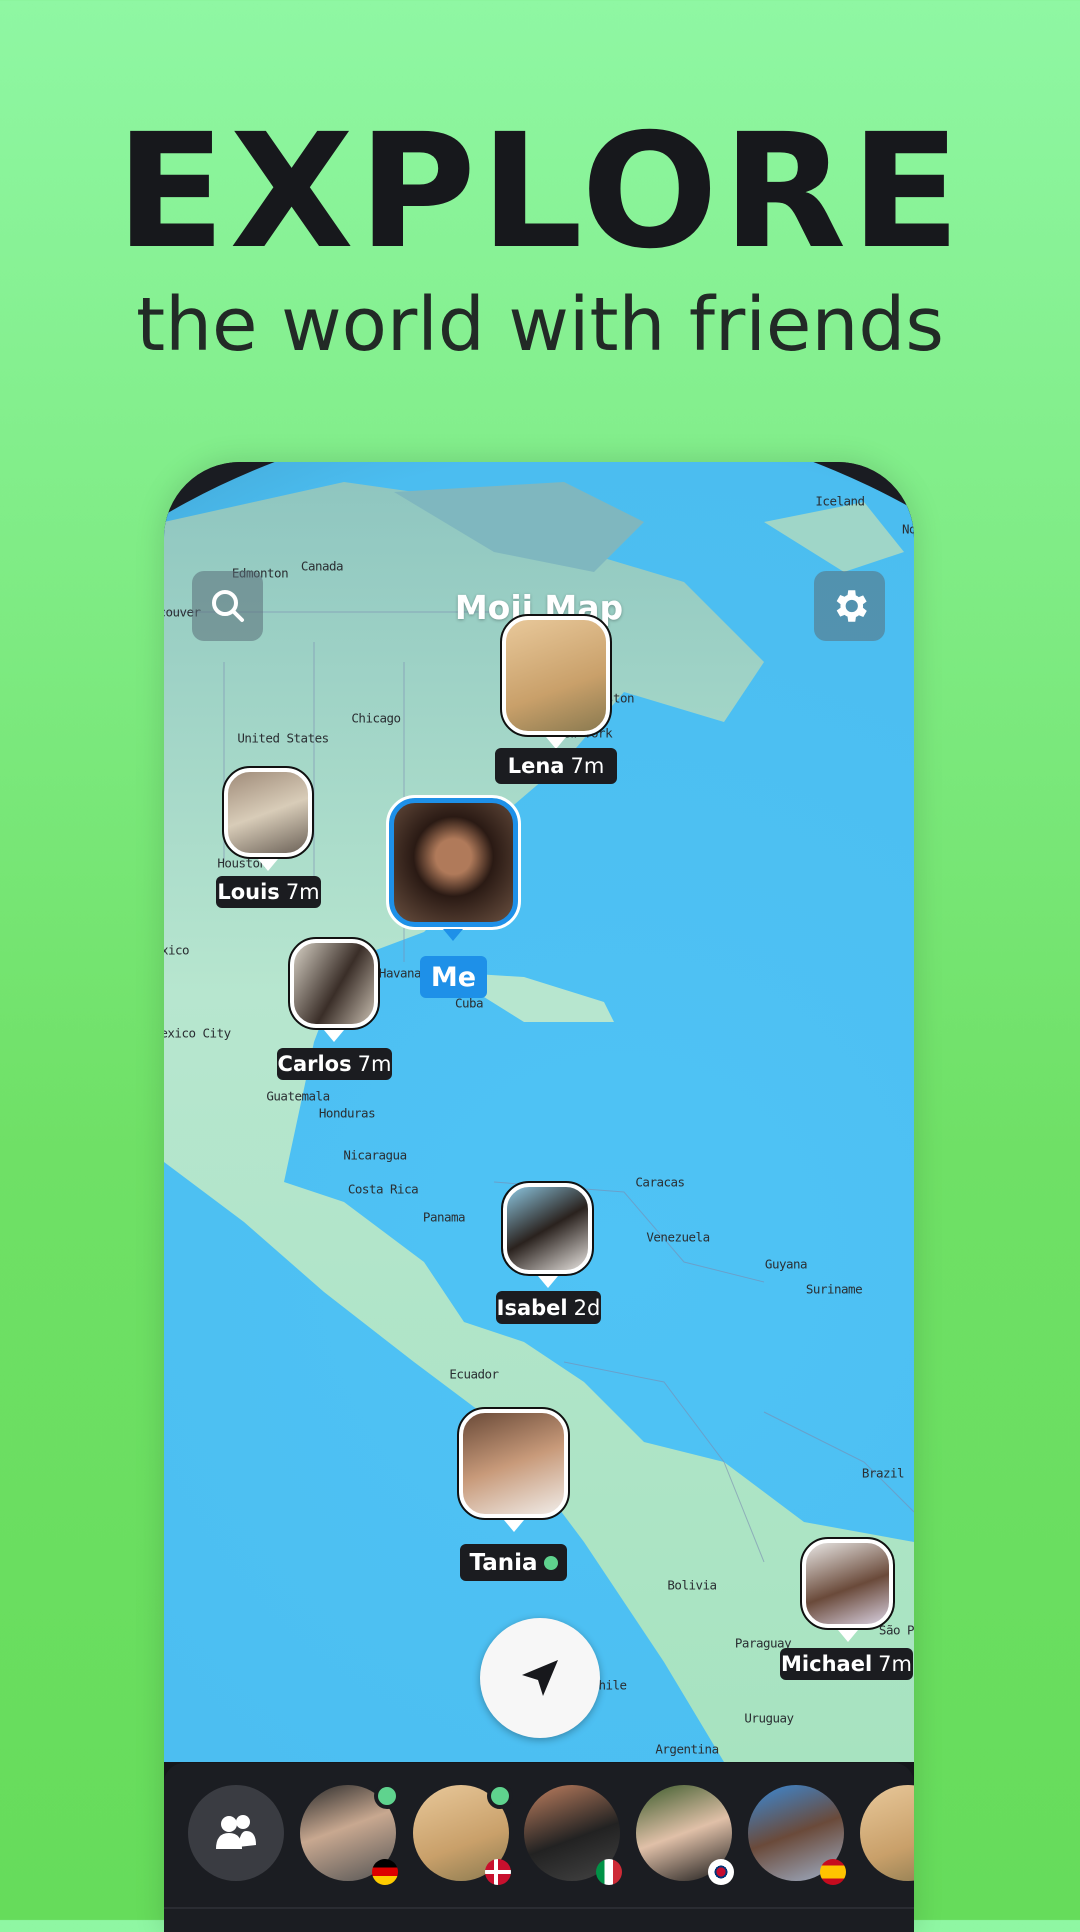 Image resolution: width=1080 pixels, height=1932 pixels. Describe the element at coordinates (687, 1749) in the screenshot. I see `map-label: Argentina` at that location.